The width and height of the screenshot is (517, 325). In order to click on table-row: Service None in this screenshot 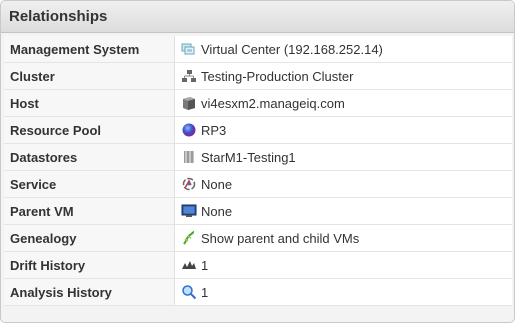, I will do `click(258, 184)`.